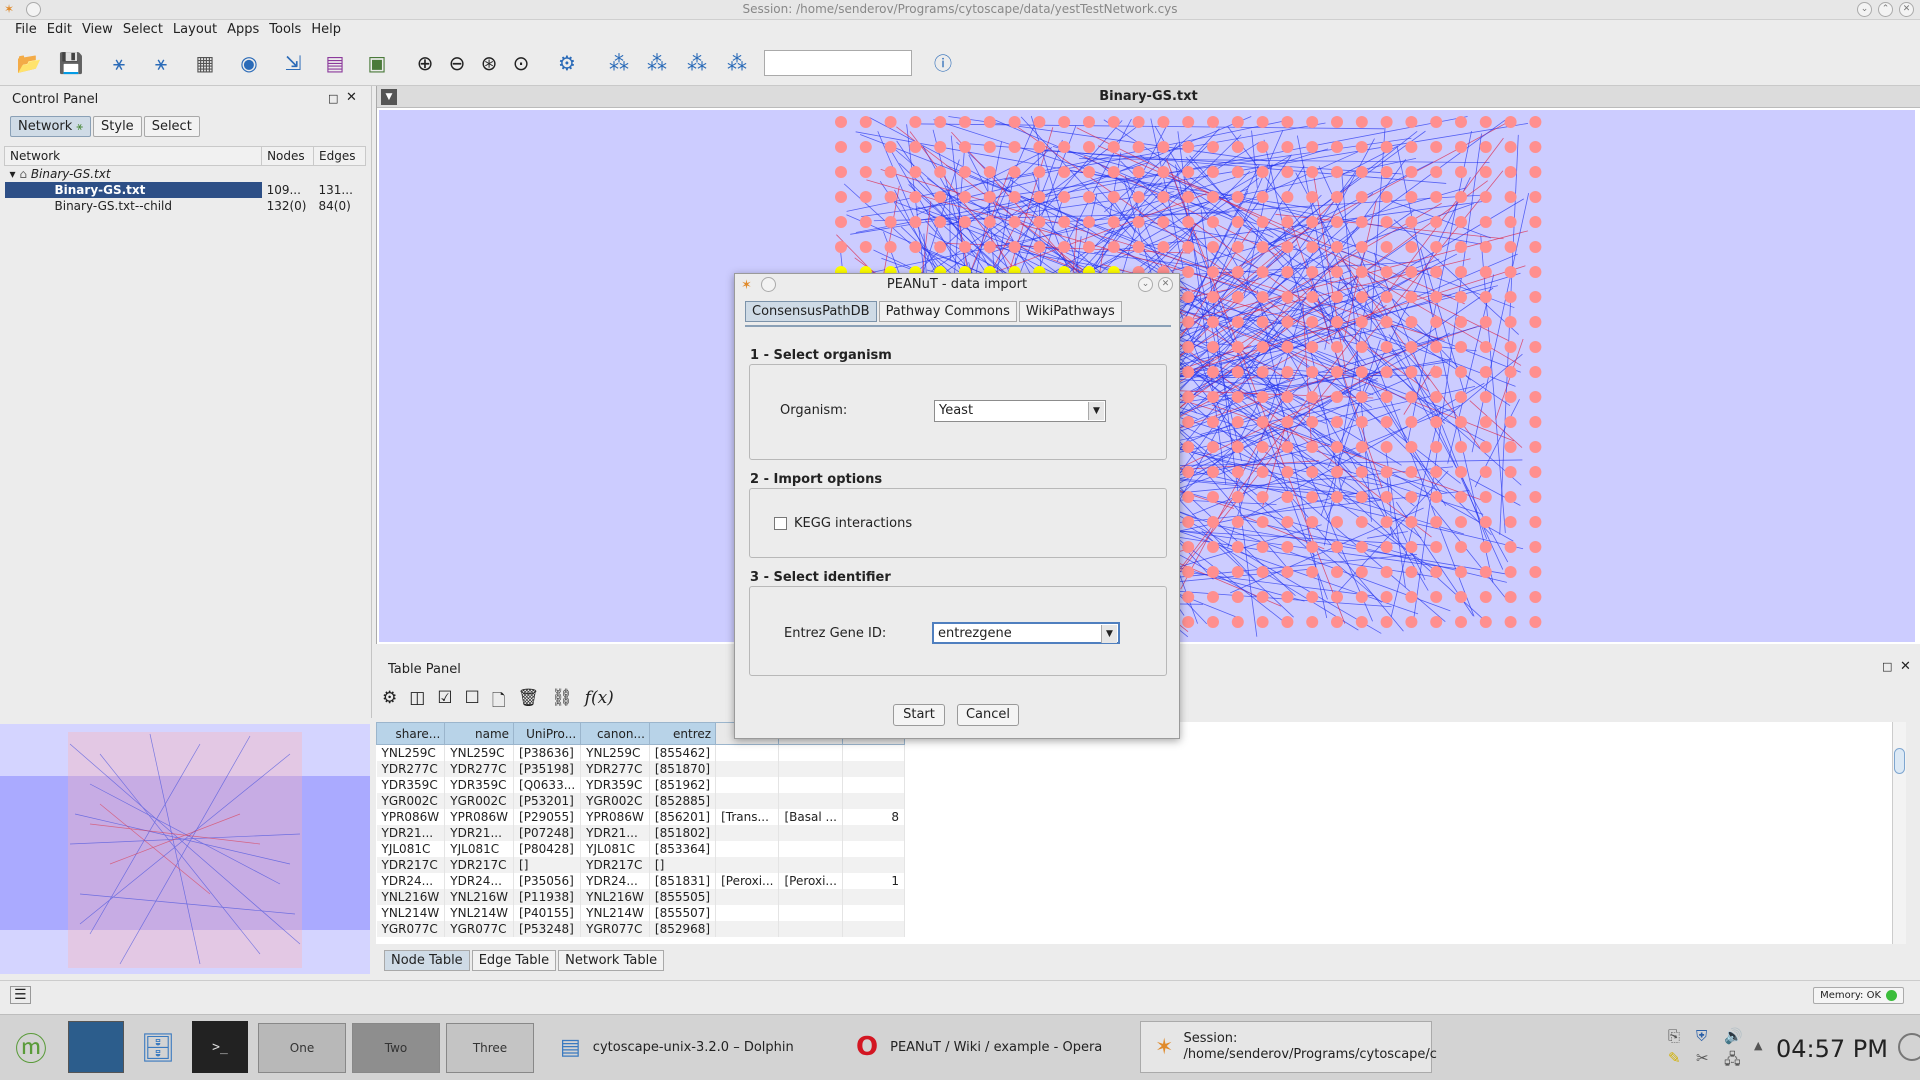 Image resolution: width=1920 pixels, height=1080 pixels. Describe the element at coordinates (873, 816) in the screenshot. I see `table-cell: 8` at that location.